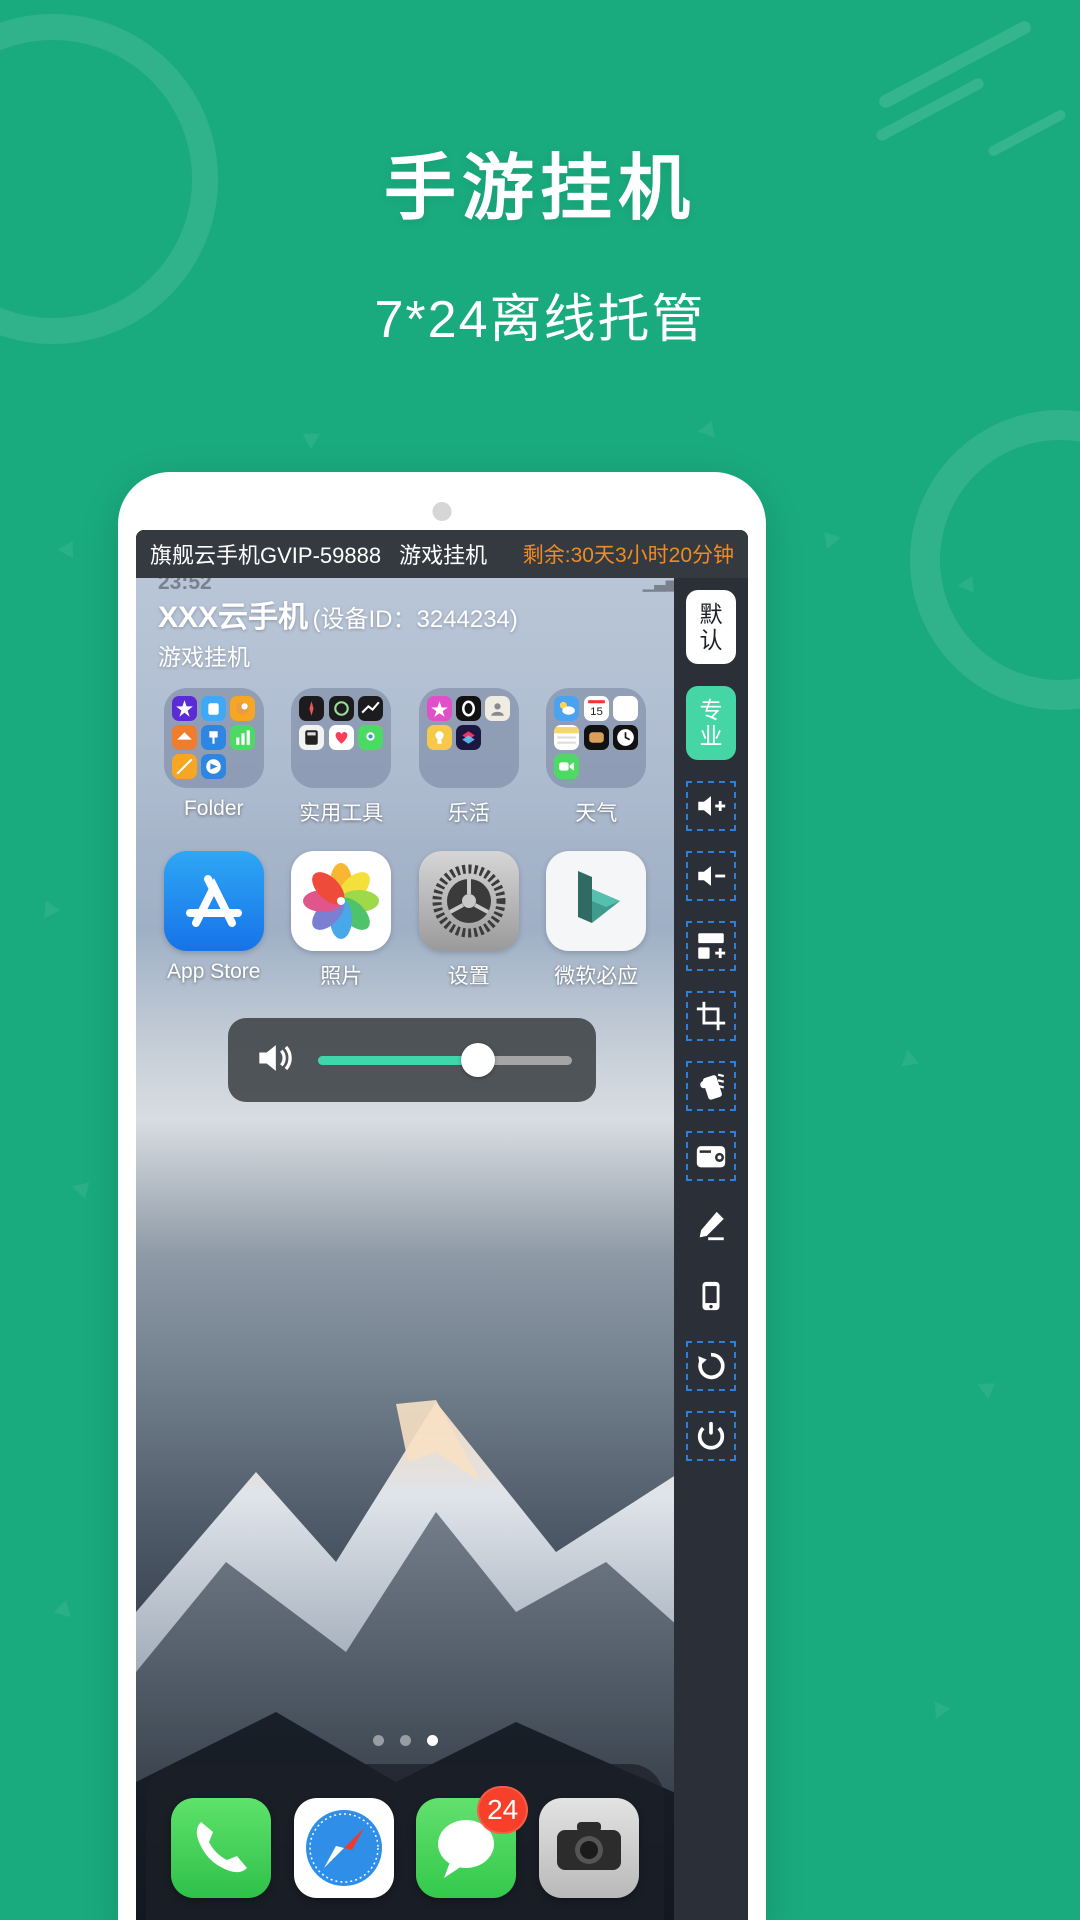 The image size is (1080, 1920). I want to click on mini-icon-paint, so click(243, 708).